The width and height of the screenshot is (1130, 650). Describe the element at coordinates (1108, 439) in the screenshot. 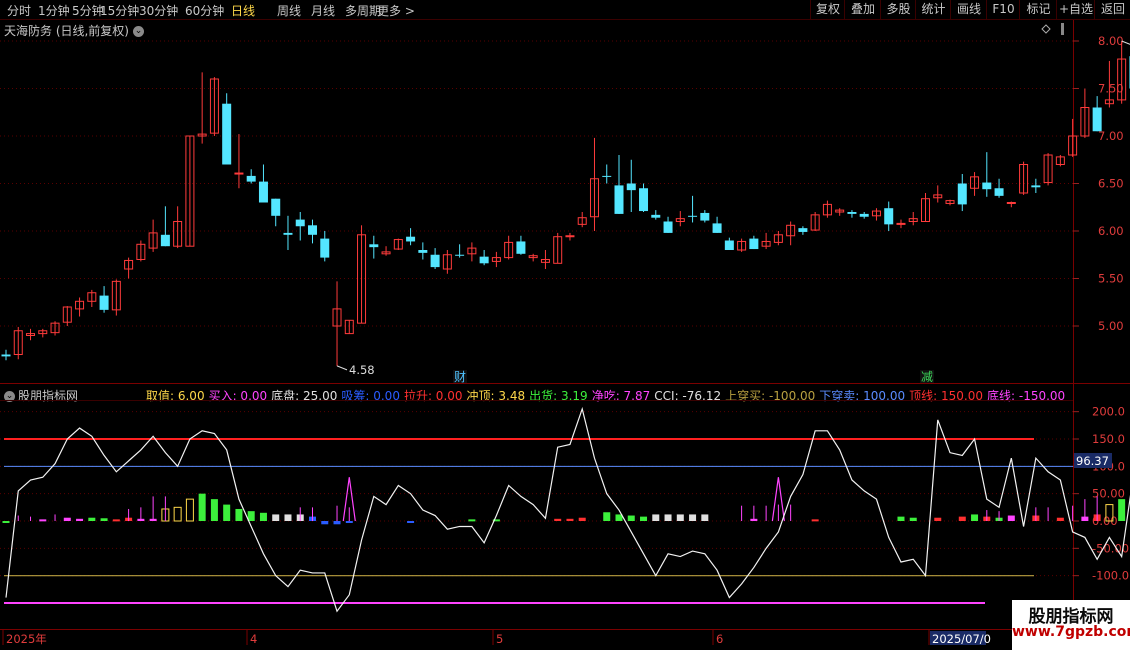

I see `ind-tick-label: 150.0` at that location.